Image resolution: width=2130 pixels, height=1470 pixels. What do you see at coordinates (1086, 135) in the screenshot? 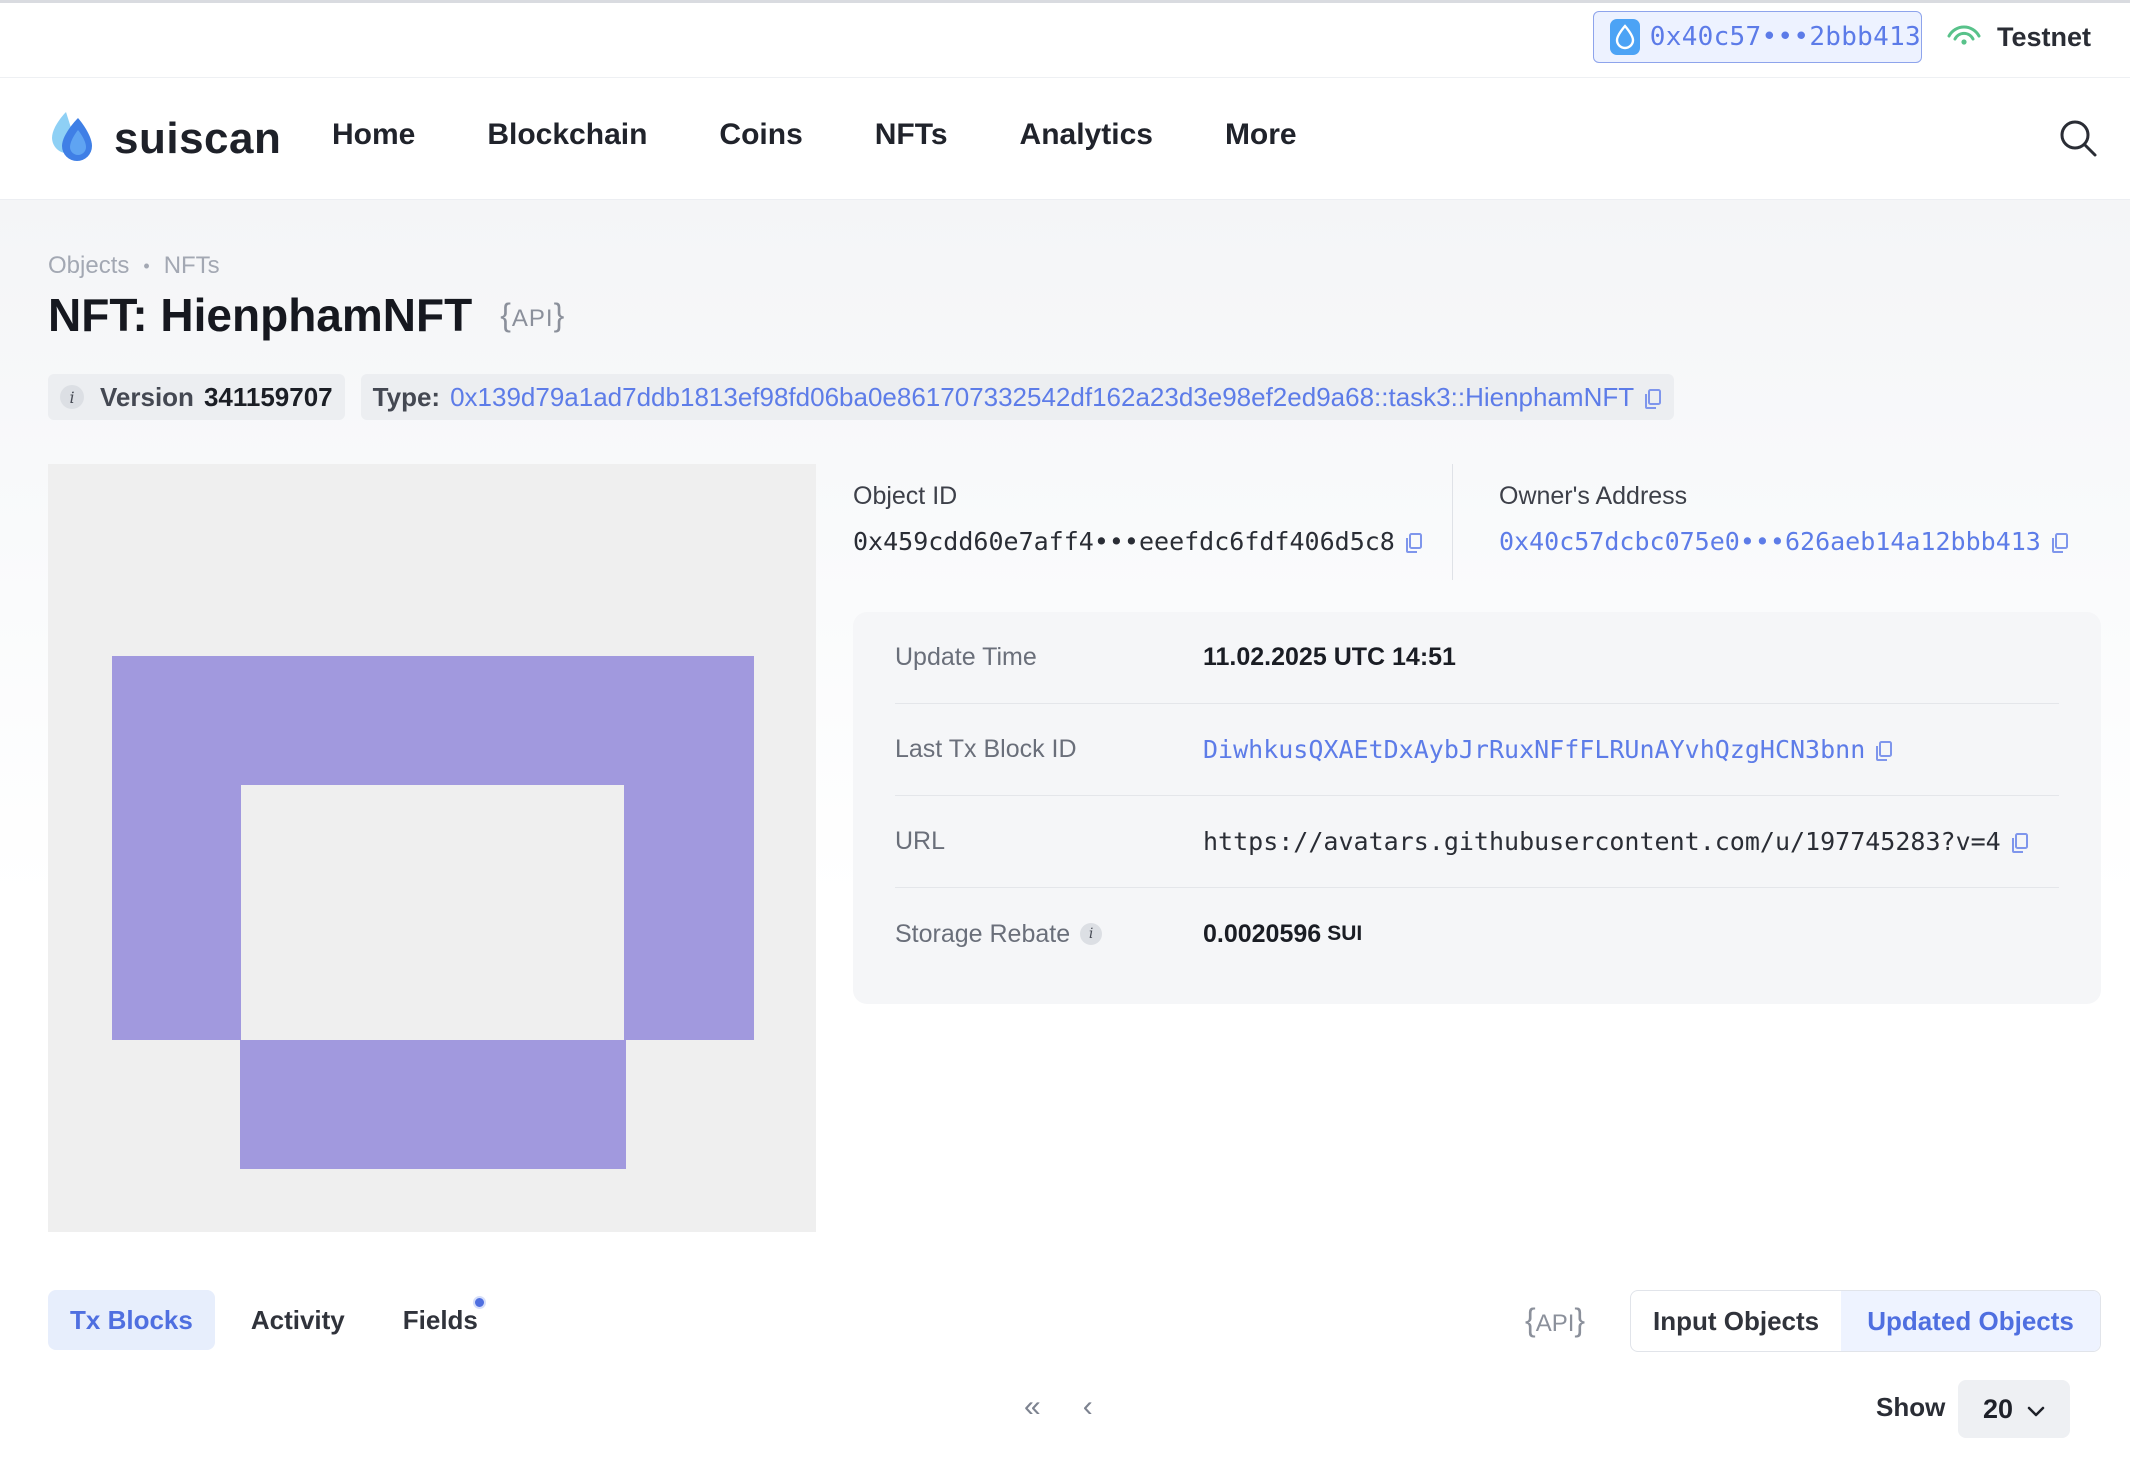
I see `nav-analytics: Analytics` at bounding box center [1086, 135].